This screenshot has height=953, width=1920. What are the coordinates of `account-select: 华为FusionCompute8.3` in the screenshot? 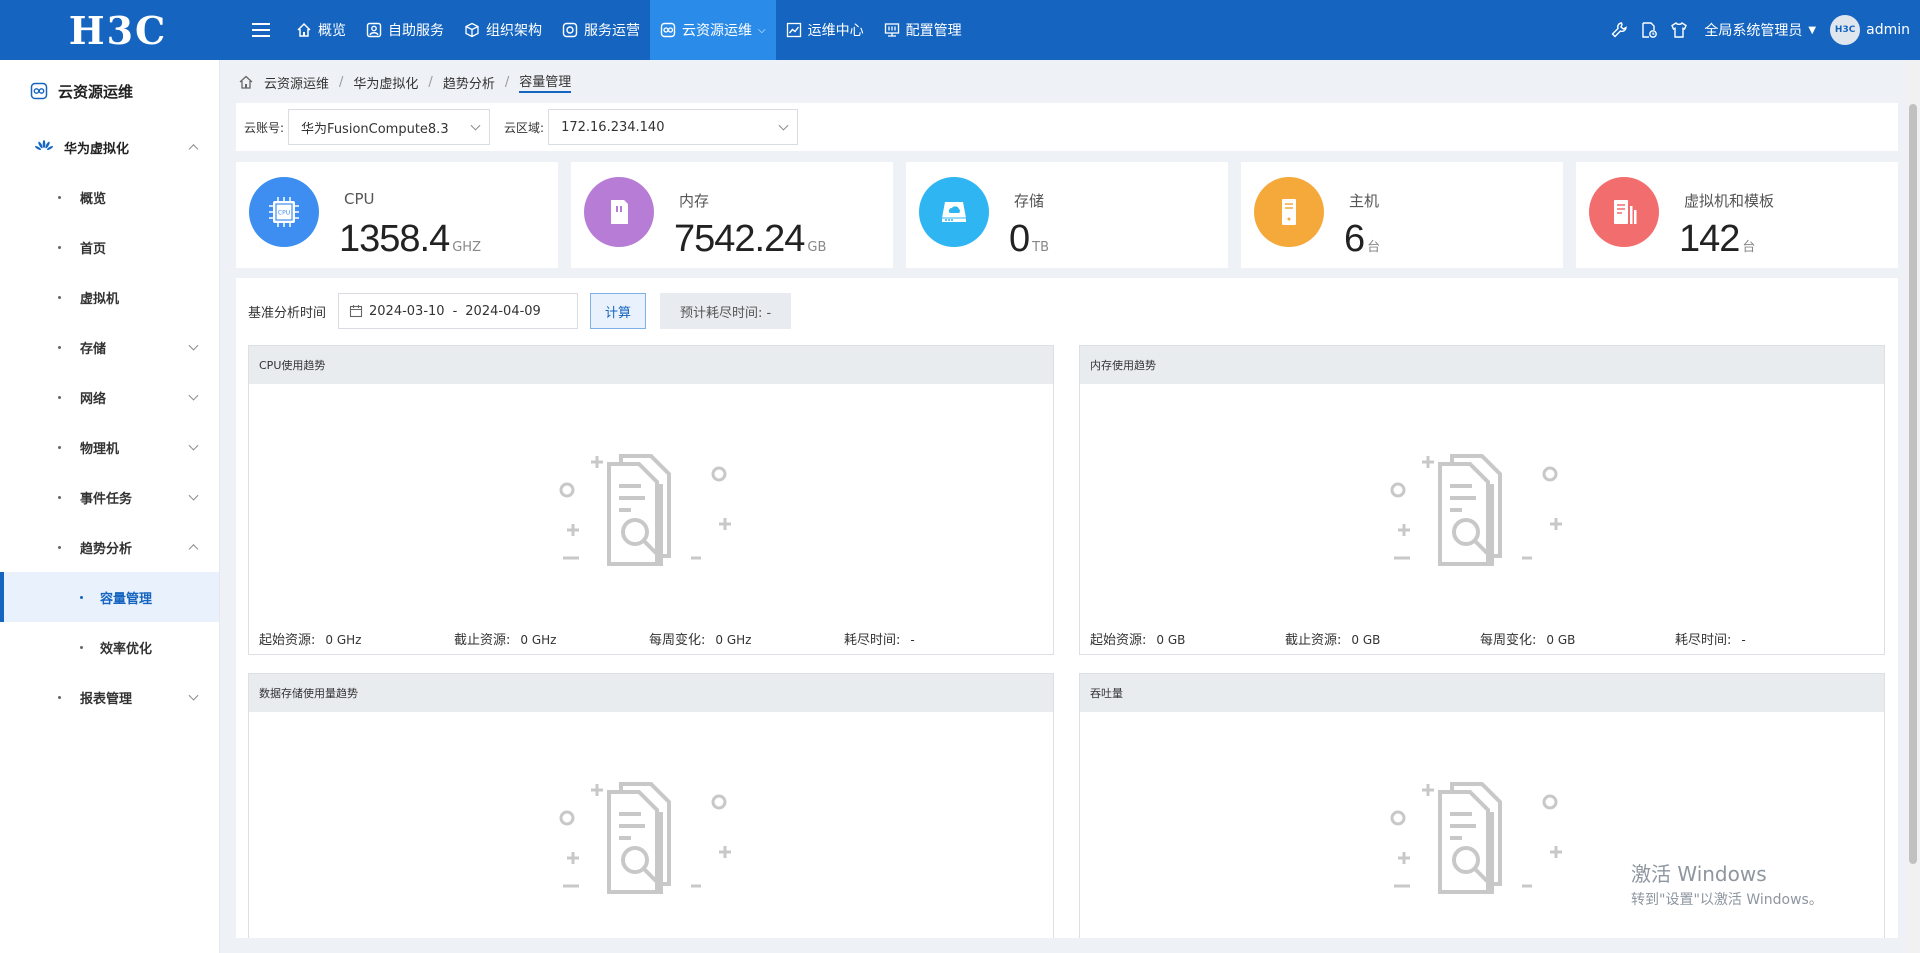 It's located at (389, 127).